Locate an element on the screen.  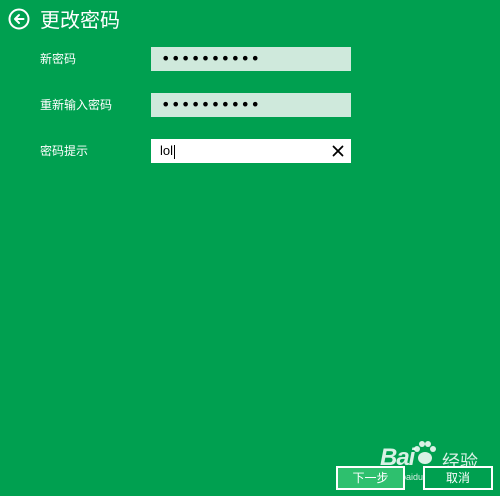
password-hint-label: 密码提示 is located at coordinates (64, 151).